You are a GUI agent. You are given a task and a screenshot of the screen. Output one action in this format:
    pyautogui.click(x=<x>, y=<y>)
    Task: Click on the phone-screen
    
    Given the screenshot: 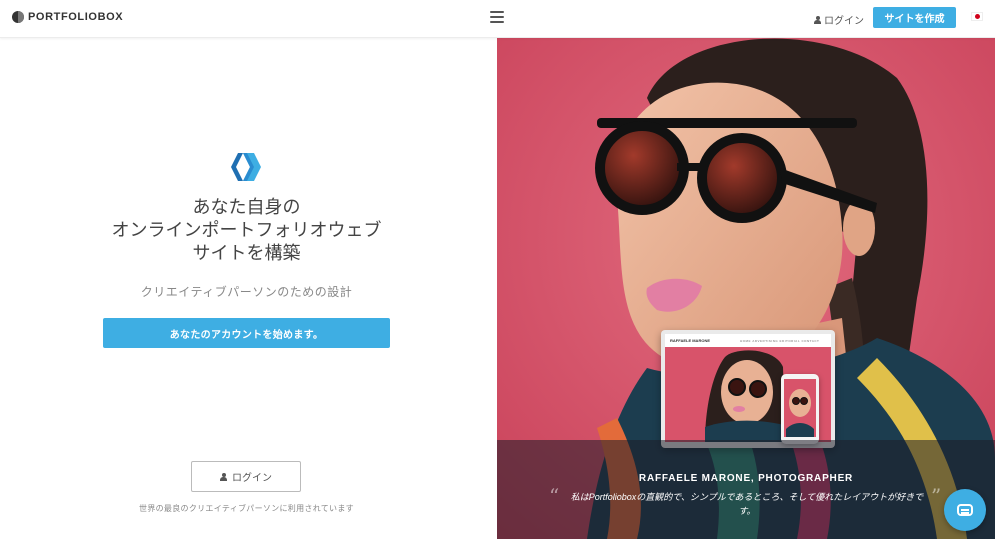 What is the action you would take?
    pyautogui.click(x=800, y=408)
    